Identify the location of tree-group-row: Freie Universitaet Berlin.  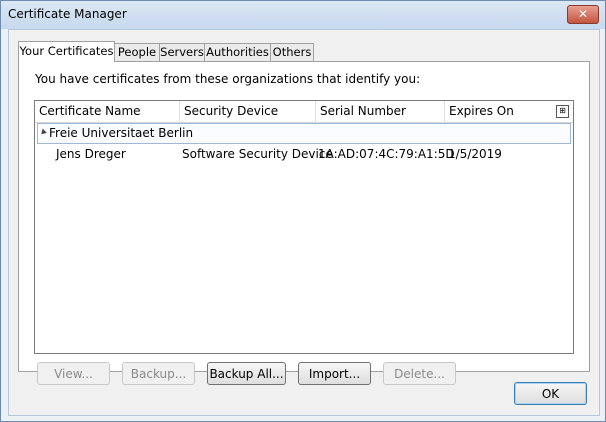
(304, 133).